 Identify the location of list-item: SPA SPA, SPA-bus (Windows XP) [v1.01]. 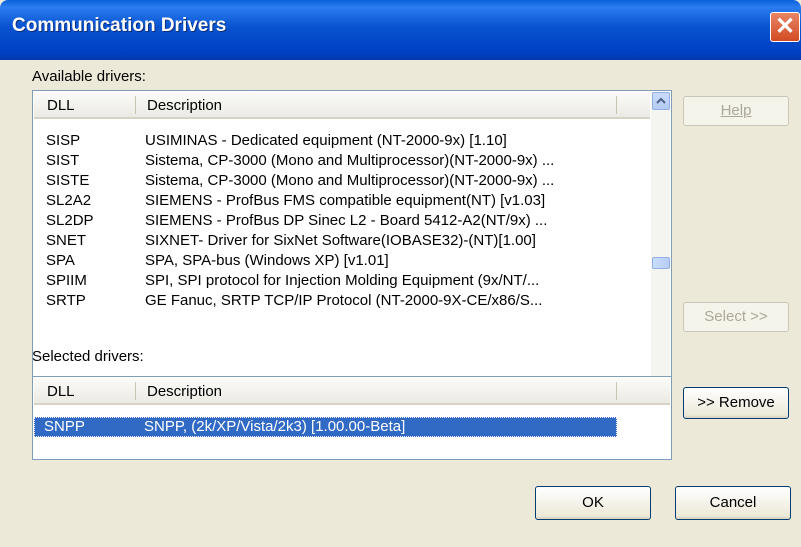
(340, 261).